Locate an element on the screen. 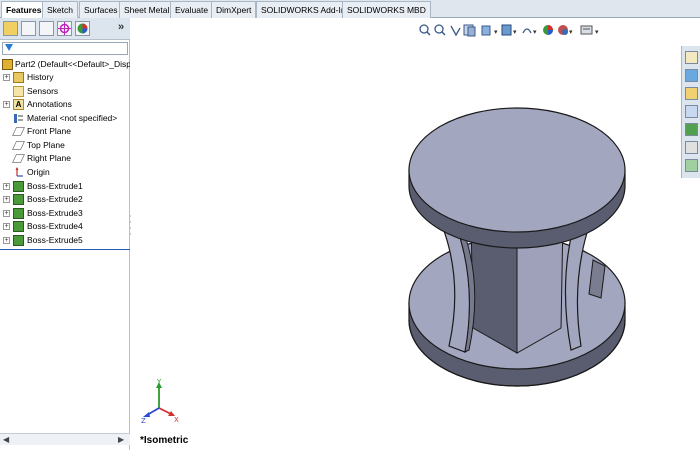 Image resolution: width=700 pixels, height=450 pixels. tab-sheet-metal: Sheet Metal is located at coordinates (147, 9).